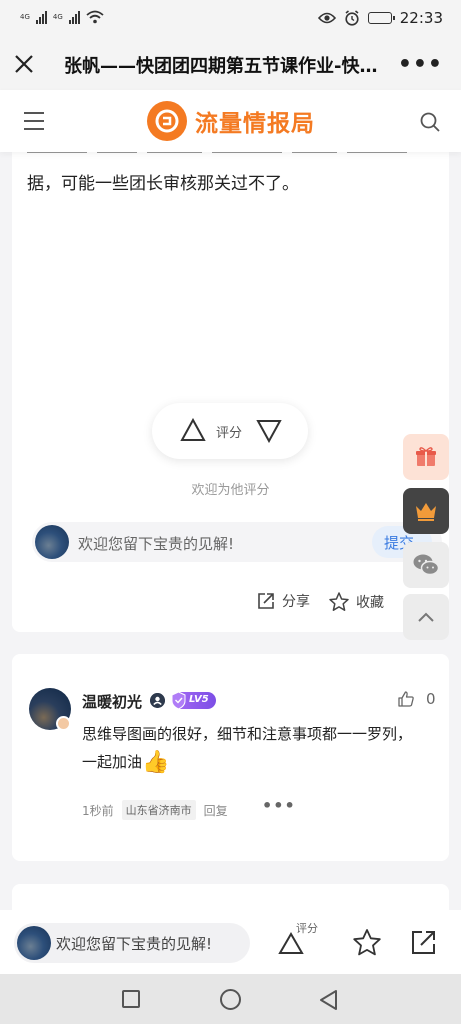 This screenshot has width=461, height=1024. What do you see at coordinates (279, 805) in the screenshot?
I see `comment-more-icon: •••` at bounding box center [279, 805].